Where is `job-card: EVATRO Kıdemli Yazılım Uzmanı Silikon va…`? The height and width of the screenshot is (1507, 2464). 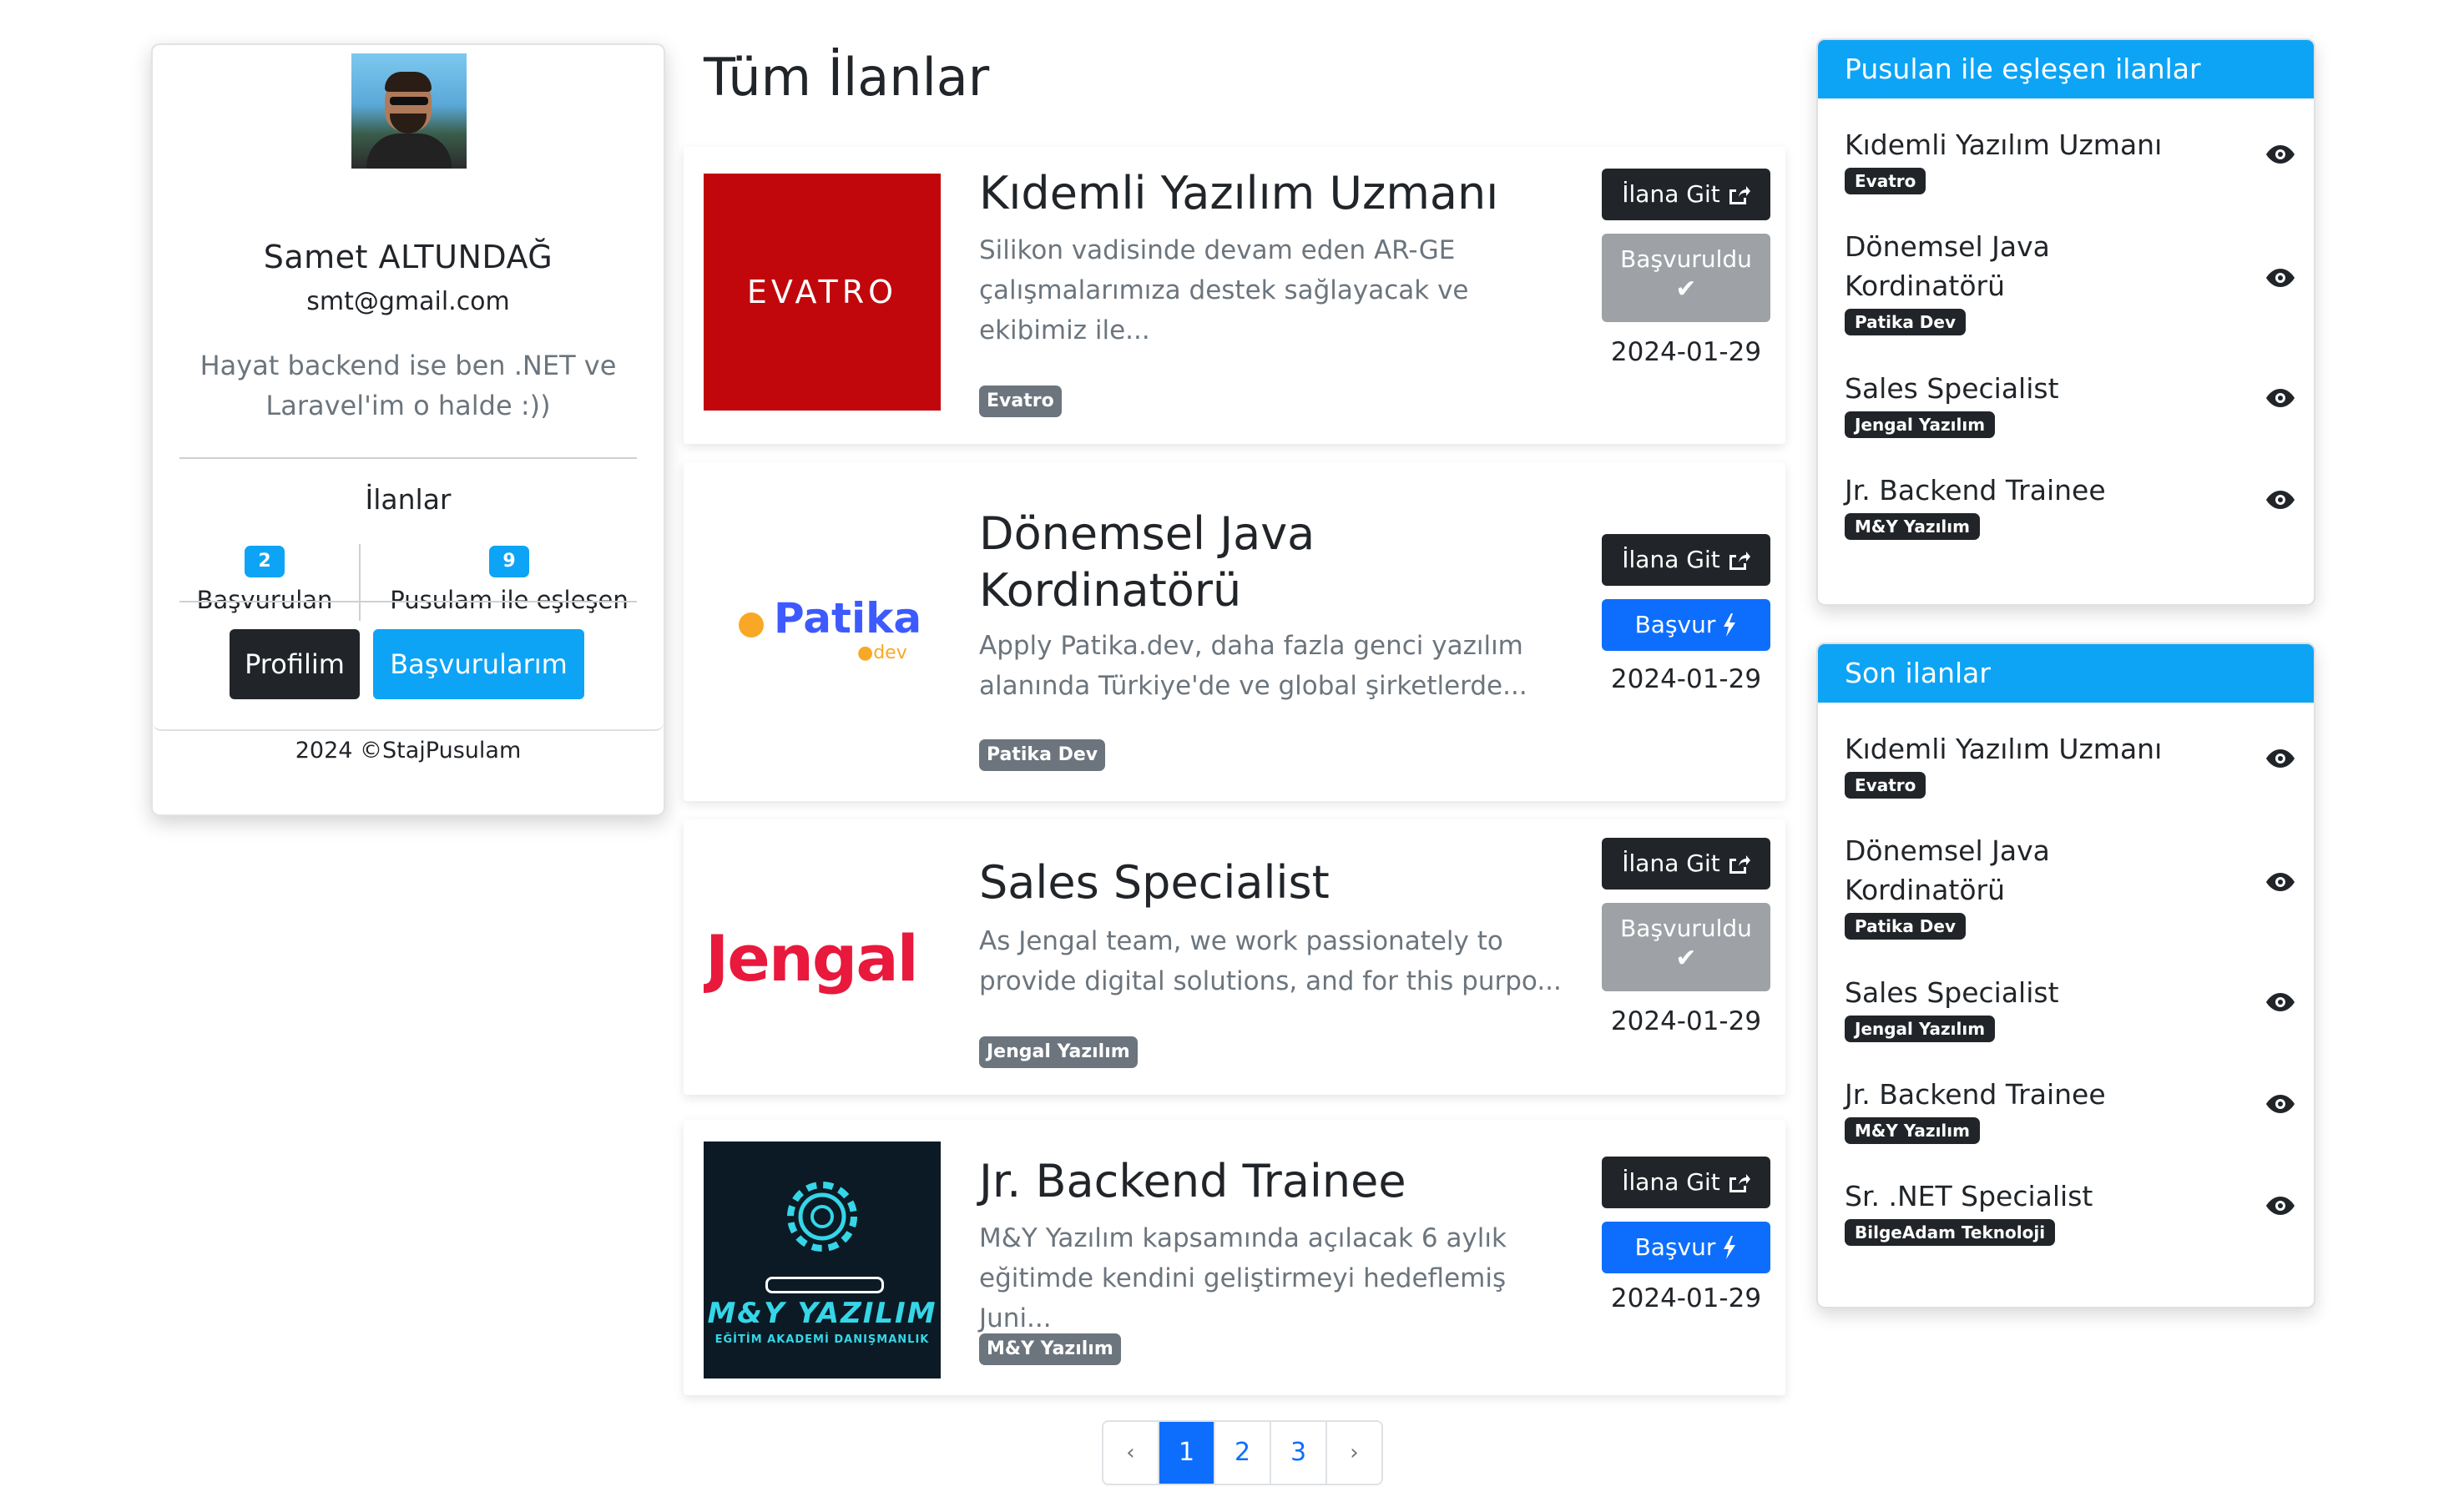
job-card: EVATRO Kıdemli Yazılım Uzmanı Silikon va… is located at coordinates (1234, 295).